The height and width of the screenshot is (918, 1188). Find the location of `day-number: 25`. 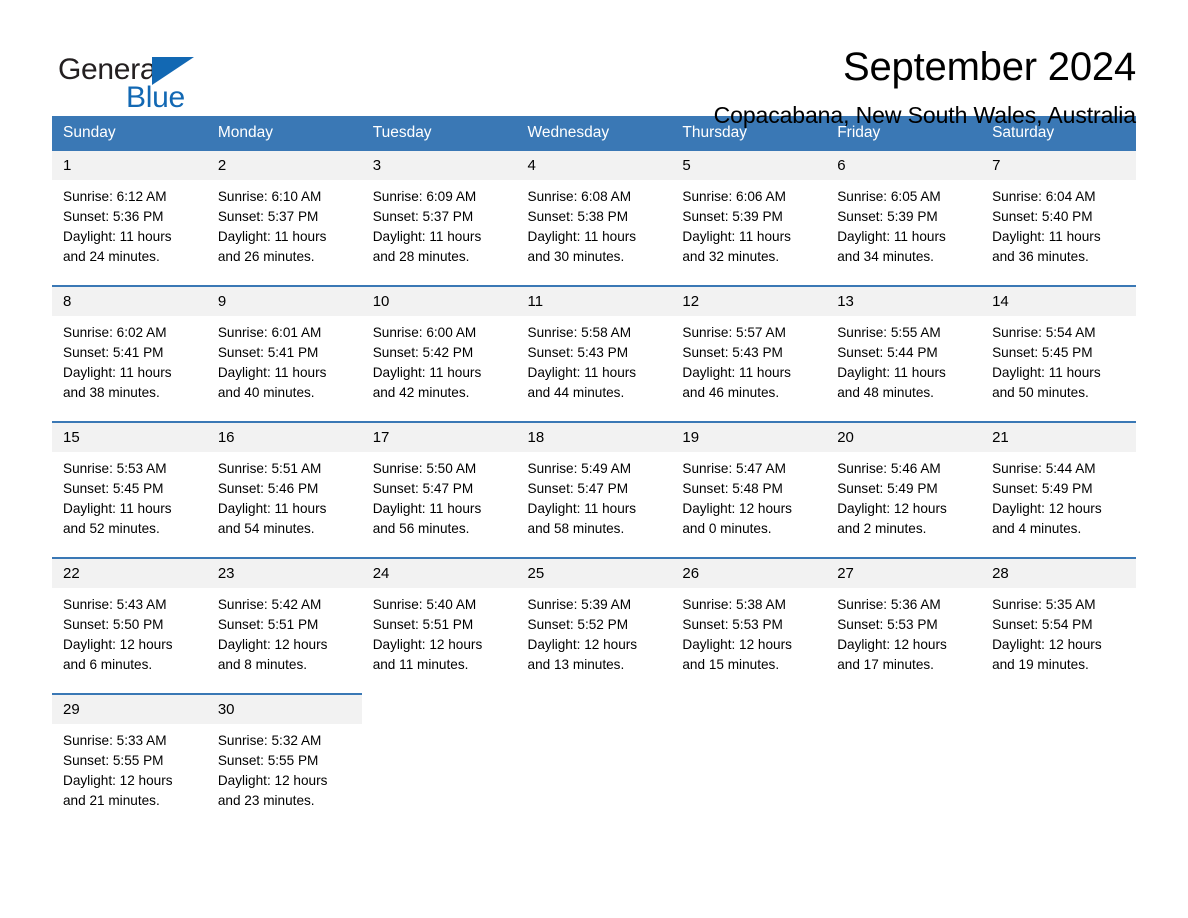

day-number: 25 is located at coordinates (594, 572).